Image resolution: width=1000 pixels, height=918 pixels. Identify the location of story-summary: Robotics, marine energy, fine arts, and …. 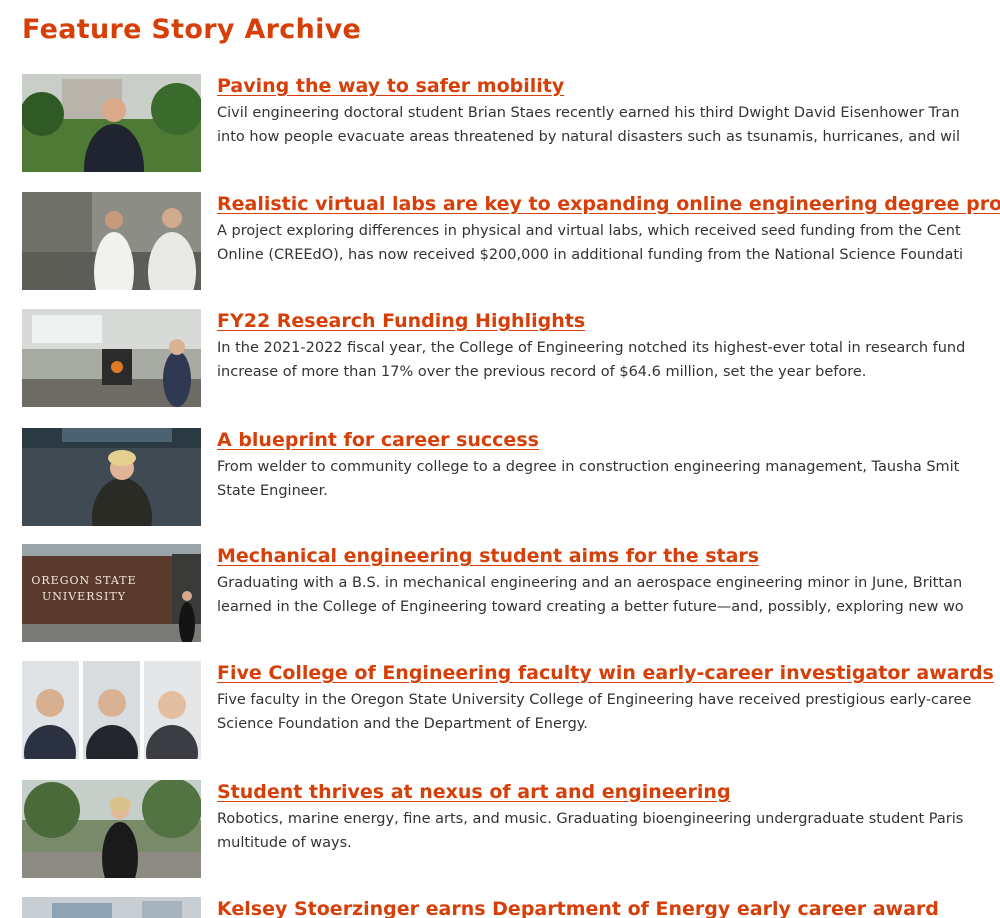
(590, 831).